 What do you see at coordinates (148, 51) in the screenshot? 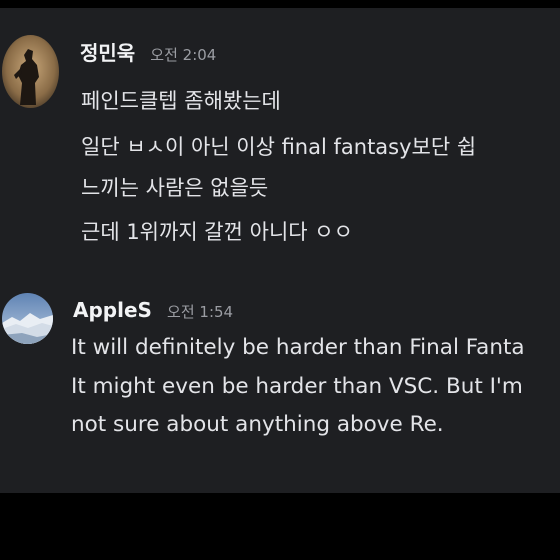
I see `message-header: 정민욱 오전 2:04` at bounding box center [148, 51].